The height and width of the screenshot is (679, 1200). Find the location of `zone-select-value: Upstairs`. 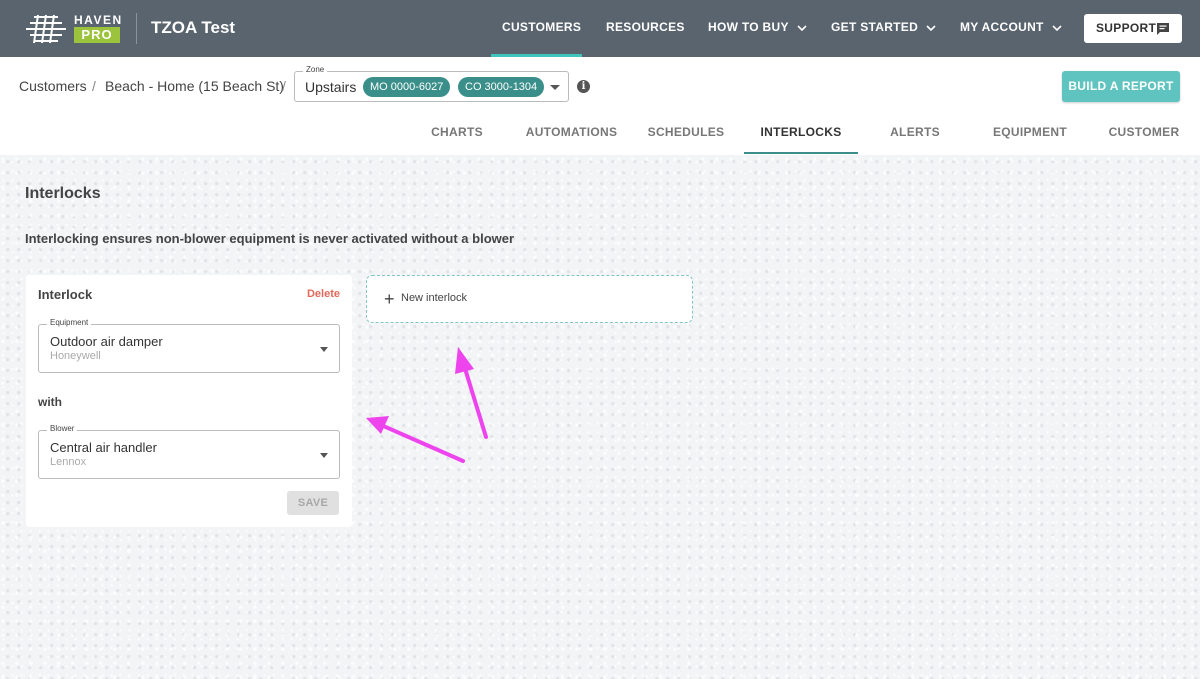

zone-select-value: Upstairs is located at coordinates (331, 87).